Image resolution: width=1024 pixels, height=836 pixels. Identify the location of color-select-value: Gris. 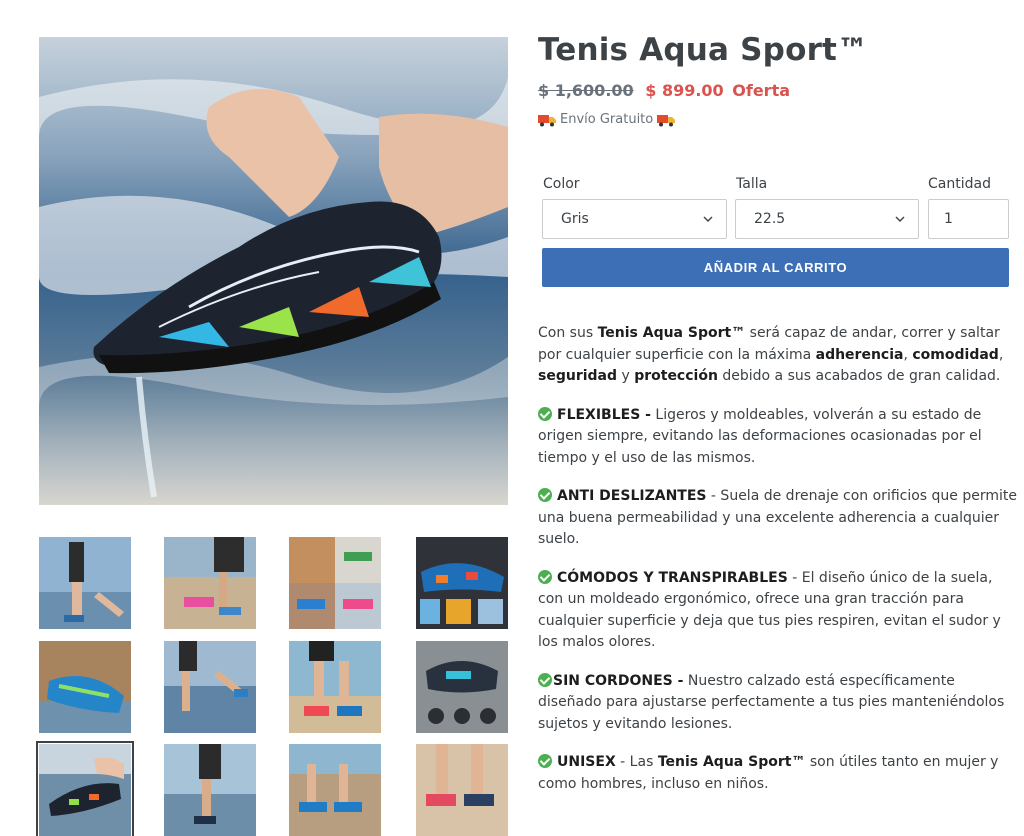
(575, 219).